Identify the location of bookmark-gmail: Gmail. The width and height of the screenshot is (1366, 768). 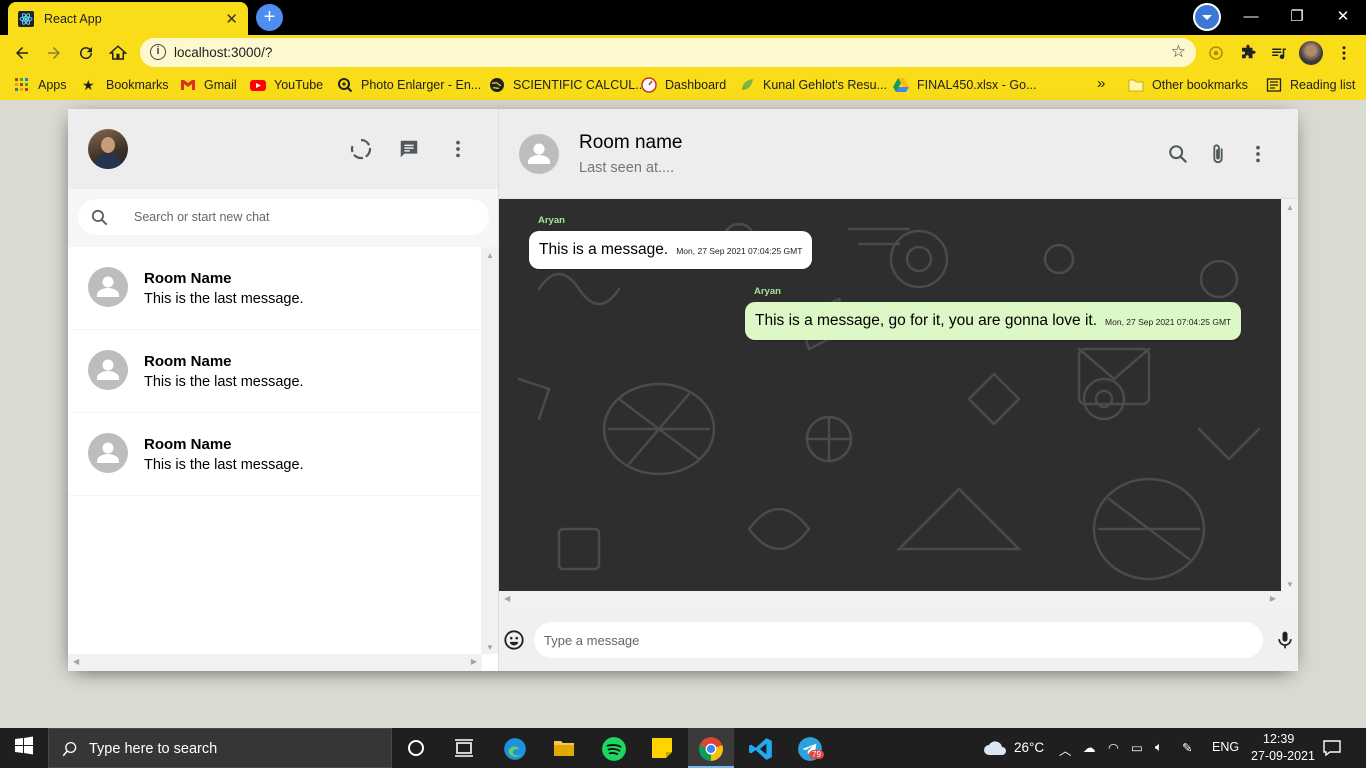
(208, 85).